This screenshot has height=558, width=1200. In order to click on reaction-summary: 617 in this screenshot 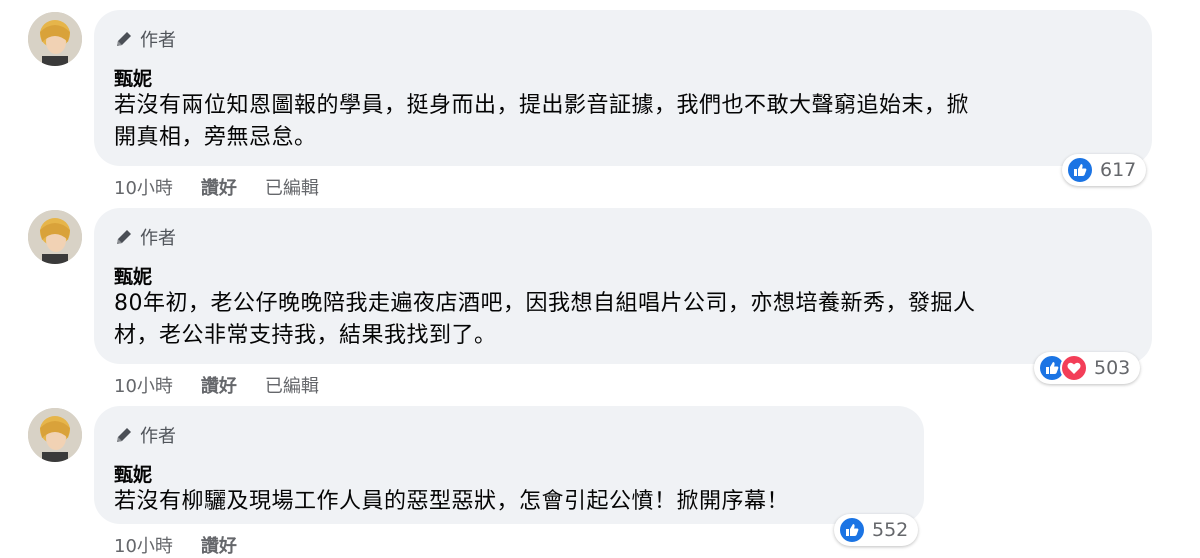, I will do `click(1104, 170)`.